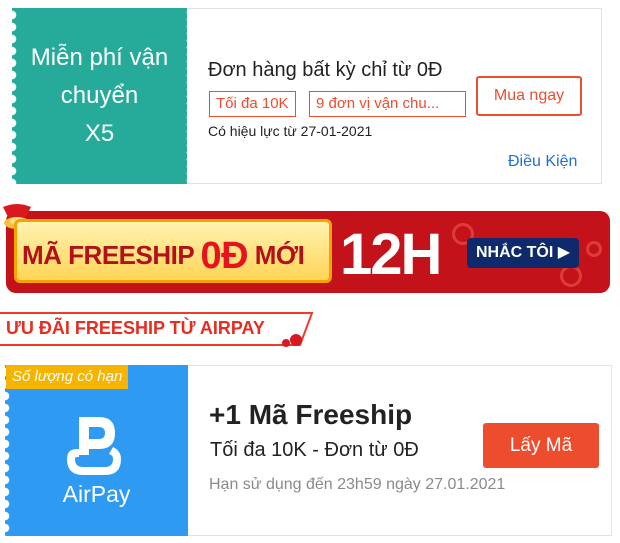 Image resolution: width=620 pixels, height=543 pixels. I want to click on freeship-voucher-badge: Miễn phí vận chuyển X5, so click(99, 96).